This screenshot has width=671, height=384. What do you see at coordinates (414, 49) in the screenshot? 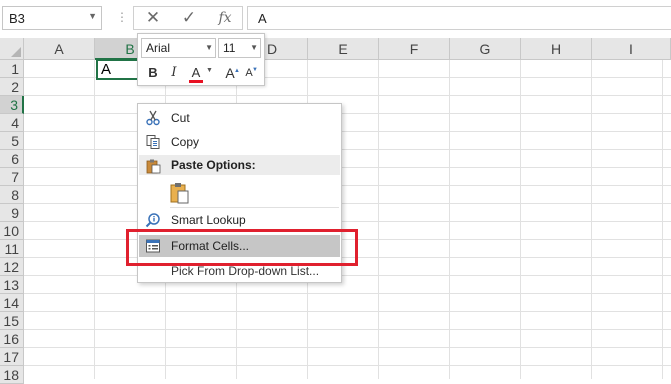
I see `column-header: F` at bounding box center [414, 49].